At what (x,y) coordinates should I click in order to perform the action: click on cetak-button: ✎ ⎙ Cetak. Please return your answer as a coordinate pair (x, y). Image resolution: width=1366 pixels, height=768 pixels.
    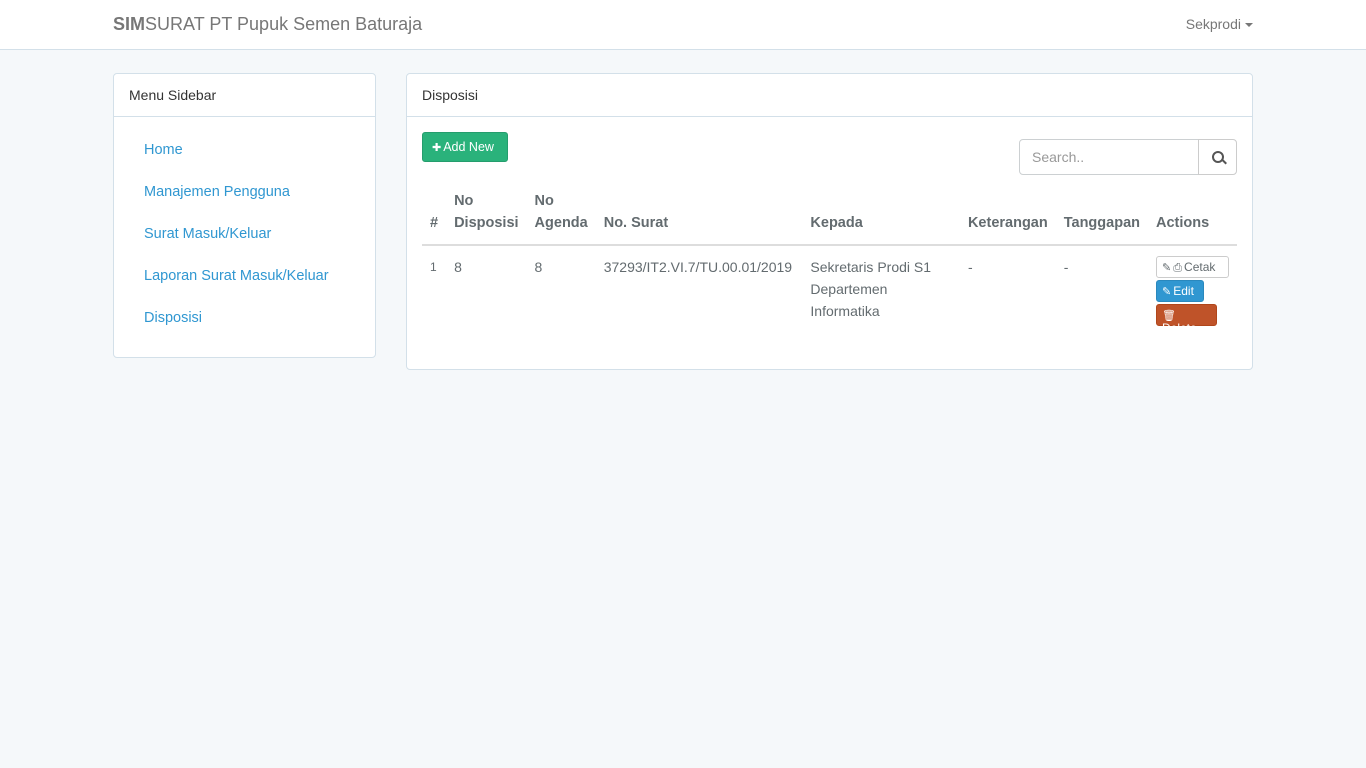
    Looking at the image, I should click on (1192, 267).